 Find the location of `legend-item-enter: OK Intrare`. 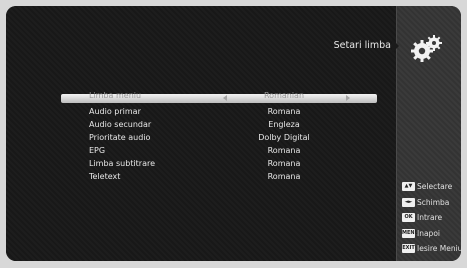

legend-item-enter: OK Intrare is located at coordinates (432, 220).